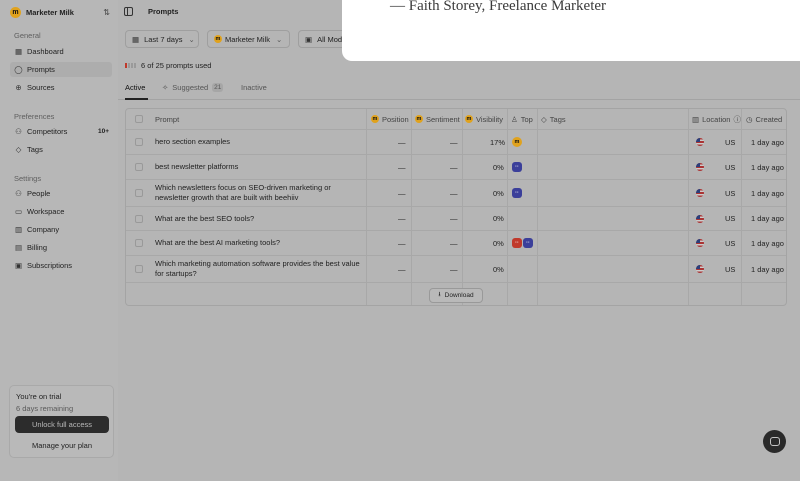 This screenshot has width=800, height=481. What do you see at coordinates (27, 35) in the screenshot?
I see `section-title-general: General` at bounding box center [27, 35].